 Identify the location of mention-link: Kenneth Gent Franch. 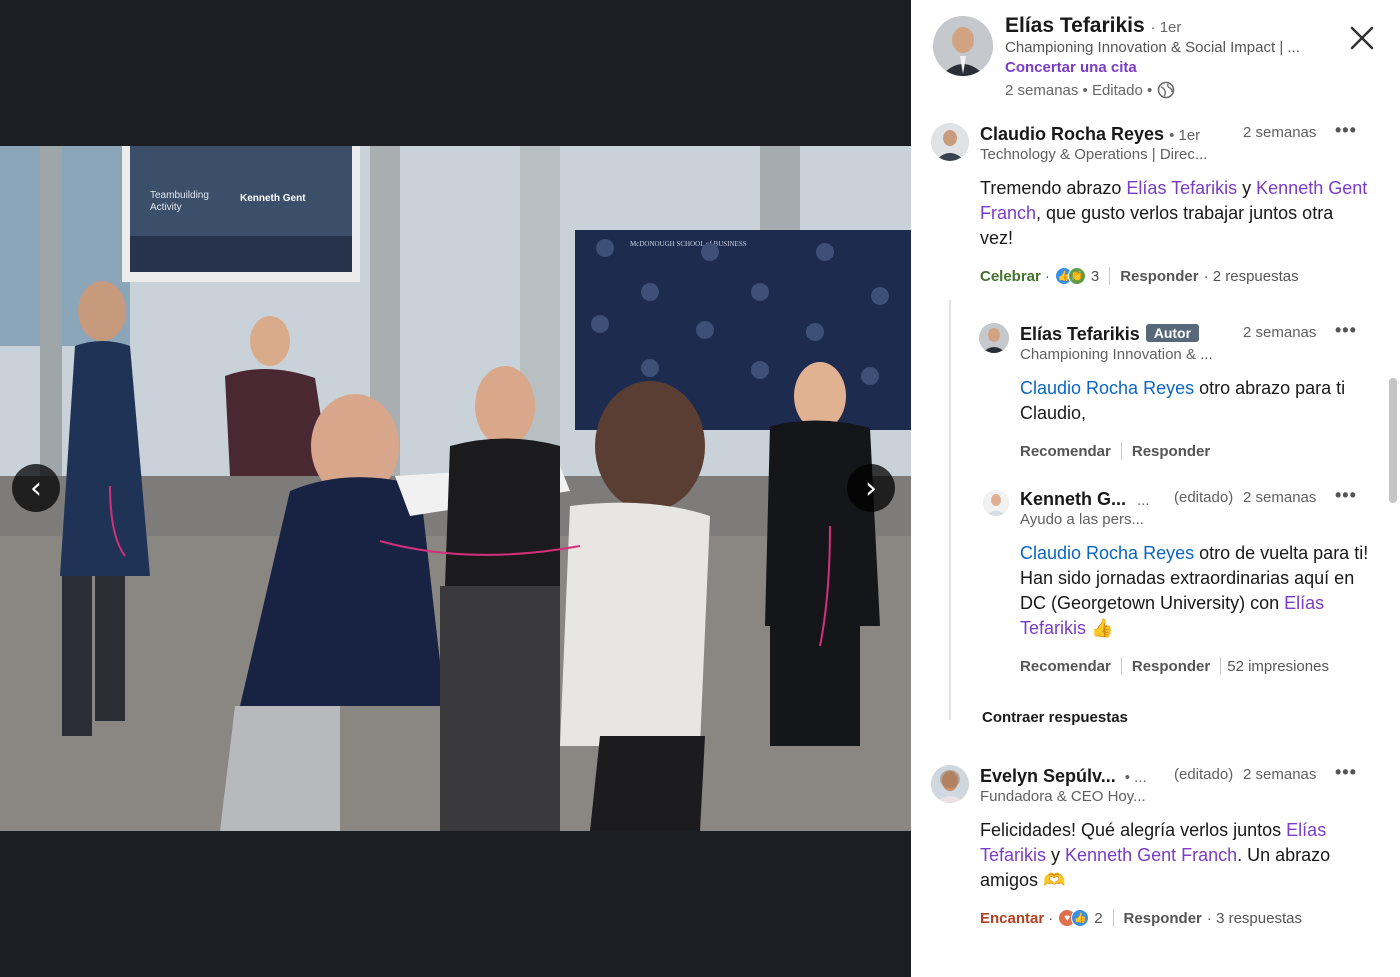
(1151, 855).